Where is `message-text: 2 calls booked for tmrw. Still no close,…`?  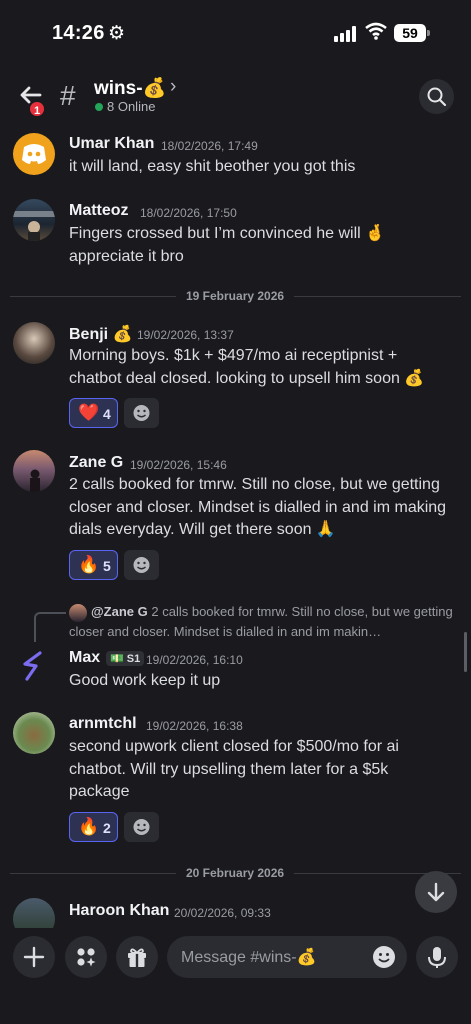 message-text: 2 calls booked for tmrw. Still no close,… is located at coordinates (258, 507).